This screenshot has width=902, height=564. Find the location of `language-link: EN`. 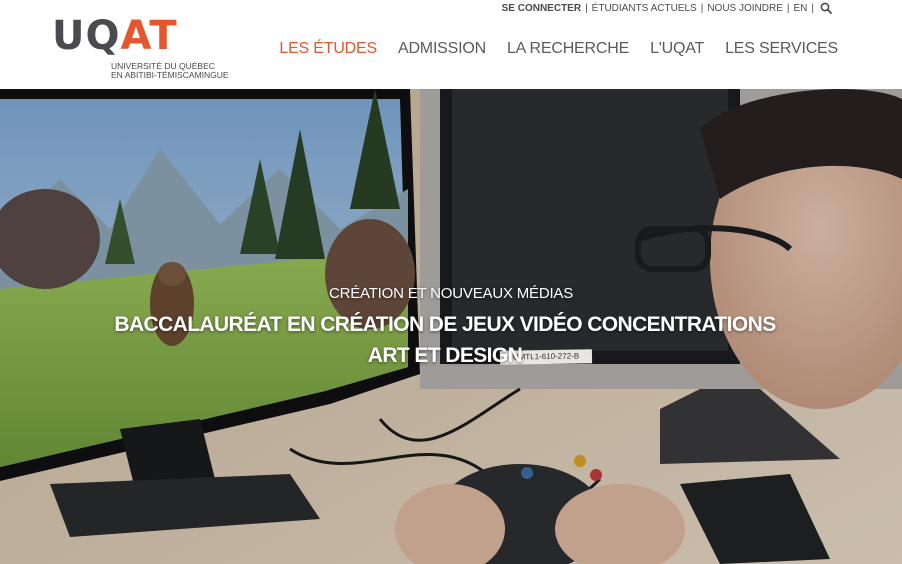

language-link: EN is located at coordinates (800, 8).